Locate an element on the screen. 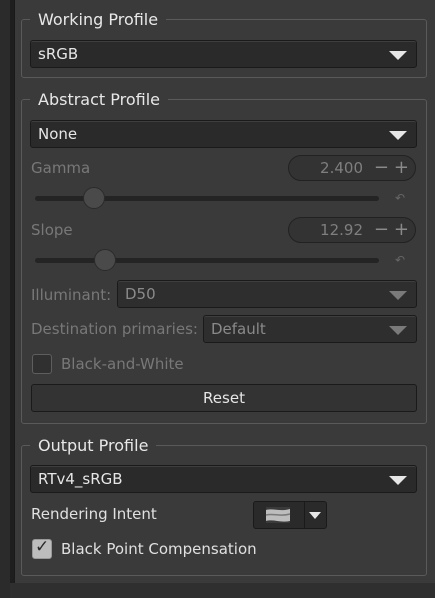 The width and height of the screenshot is (435, 598). black-point-compensation-label: Black Point Compensation is located at coordinates (159, 549).